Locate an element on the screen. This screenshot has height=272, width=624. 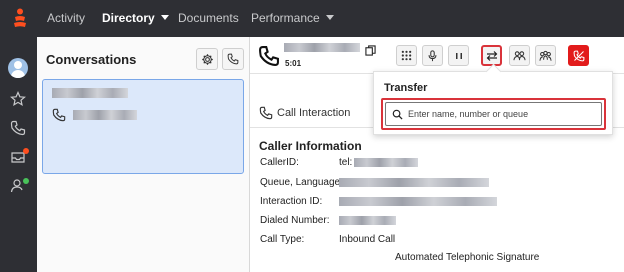
avatar-head is located at coordinates (18, 65).